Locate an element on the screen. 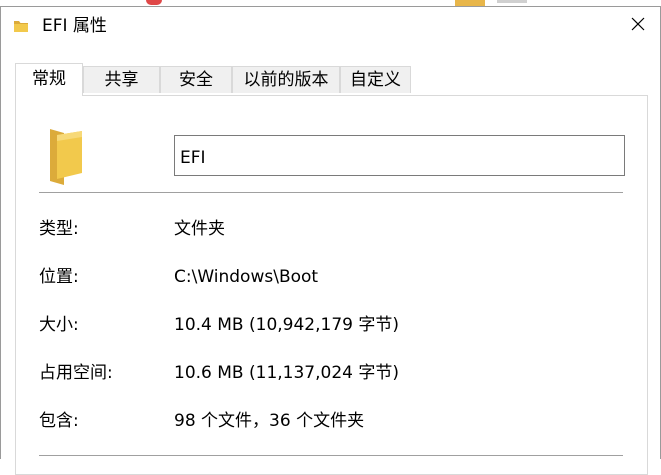 Image resolution: width=661 pixels, height=475 pixels. contains-value: 98 个文件，36 个文件夹 is located at coordinates (269, 421).